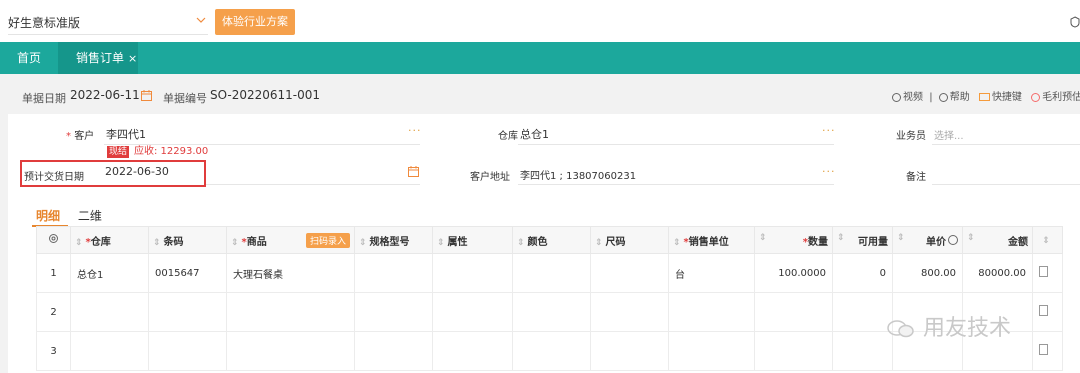 This screenshot has width=1080, height=373. Describe the element at coordinates (472, 273) in the screenshot. I see `cell-attr` at that location.